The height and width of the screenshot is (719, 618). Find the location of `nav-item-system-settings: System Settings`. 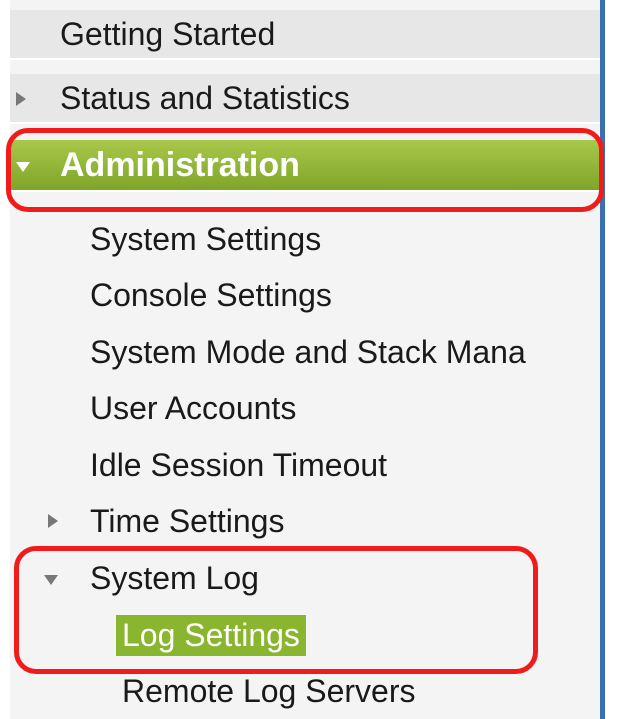

nav-item-system-settings: System Settings is located at coordinates (305, 239).